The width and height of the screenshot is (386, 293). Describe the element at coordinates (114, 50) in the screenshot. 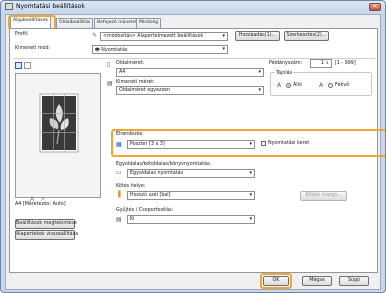

I see `output-method-value: Nyomtatás` at that location.